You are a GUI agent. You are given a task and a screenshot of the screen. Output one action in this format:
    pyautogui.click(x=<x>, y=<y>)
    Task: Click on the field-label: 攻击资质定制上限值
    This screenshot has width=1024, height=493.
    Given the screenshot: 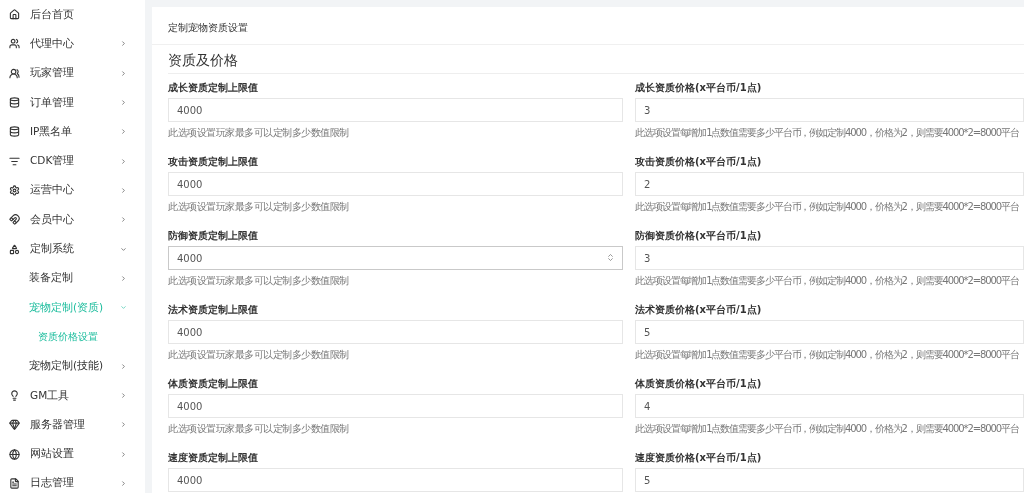 What is the action you would take?
    pyautogui.click(x=213, y=162)
    